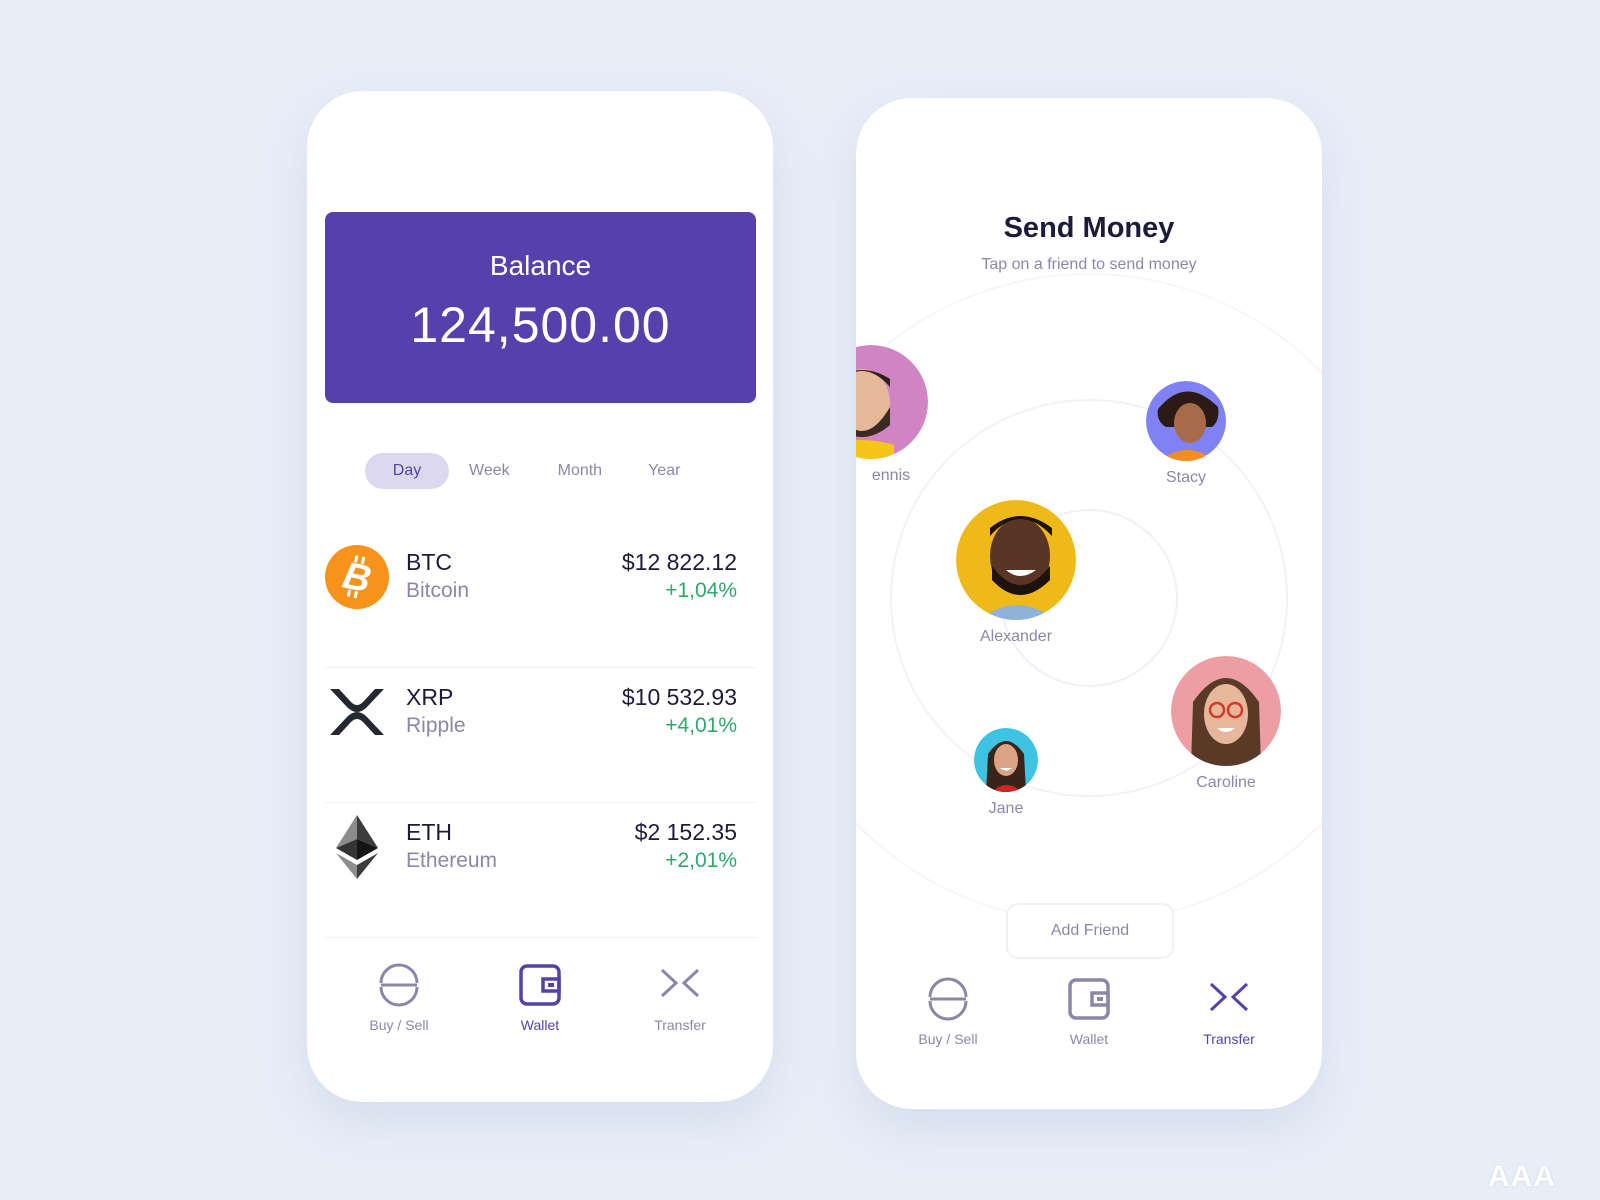 The width and height of the screenshot is (1600, 1200). I want to click on watermark: AAA, so click(1522, 1176).